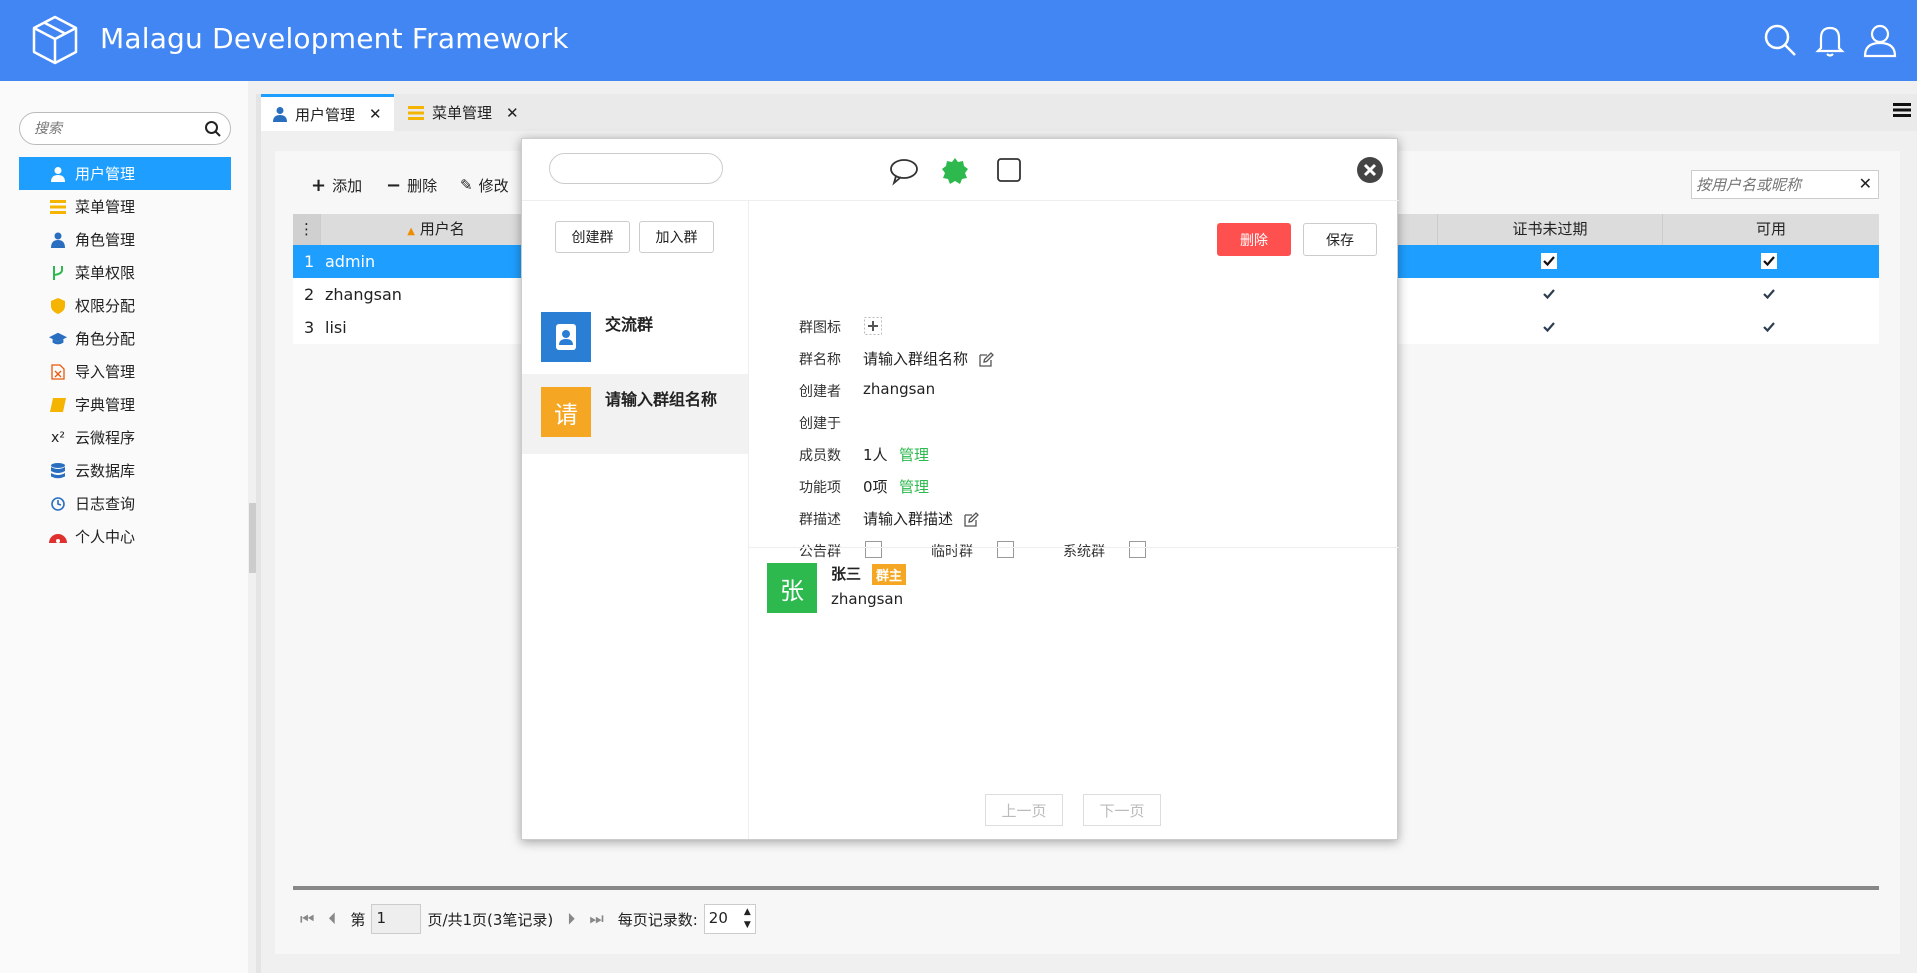 The height and width of the screenshot is (973, 1917). Describe the element at coordinates (1137, 549) in the screenshot. I see `system-group-checkbox` at that location.